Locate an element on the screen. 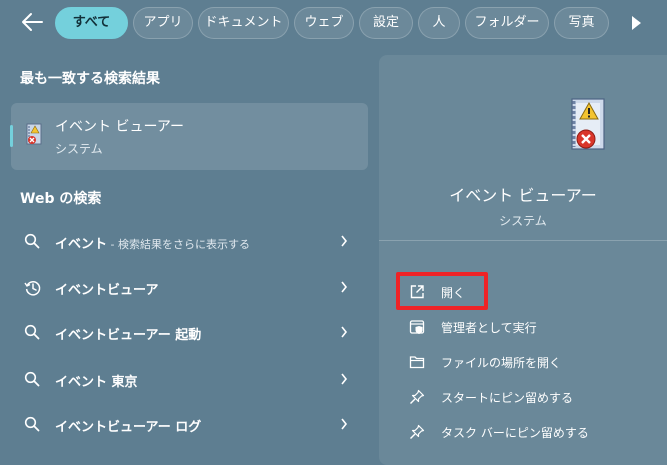 This screenshot has width=667, height=465. web-suggestion-item: イベントビューア is located at coordinates (189, 288).